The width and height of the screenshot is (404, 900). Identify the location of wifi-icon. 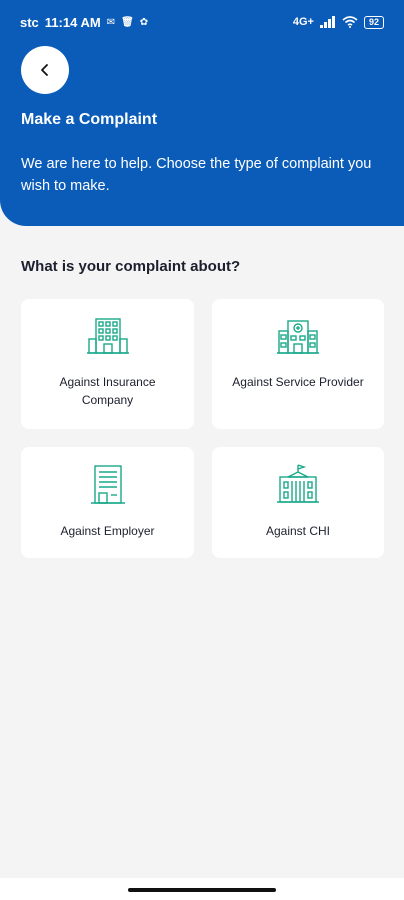
(350, 22).